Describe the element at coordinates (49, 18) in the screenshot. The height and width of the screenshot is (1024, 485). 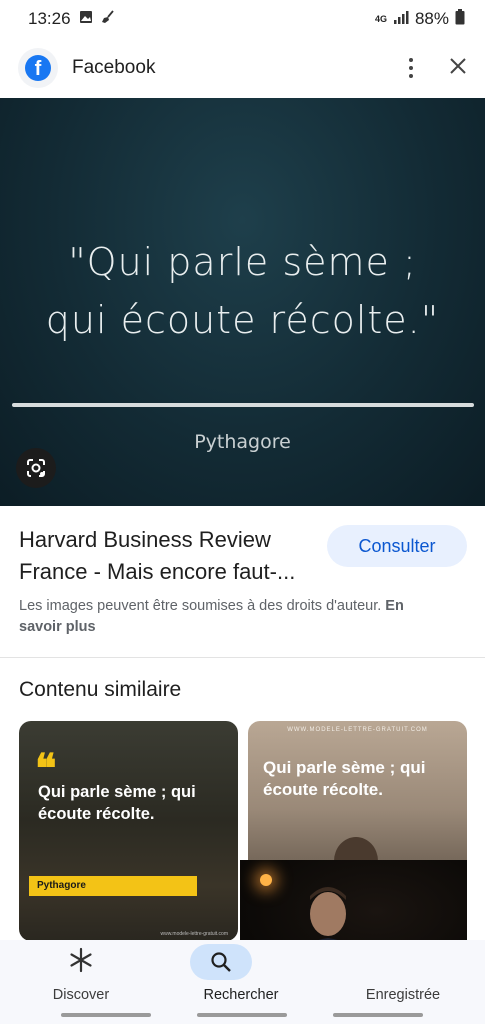
I see `status-time: 13:26` at that location.